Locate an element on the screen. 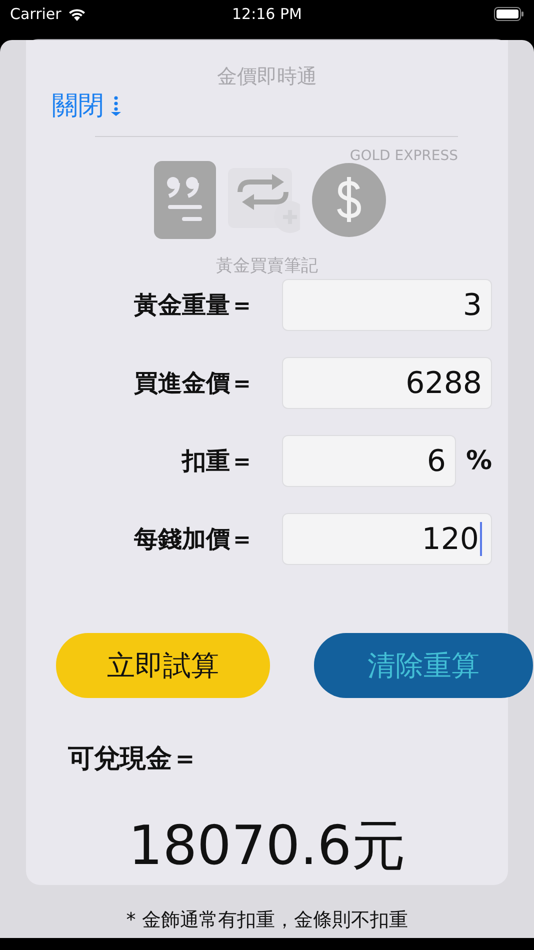  arrow-down-icon is located at coordinates (116, 106).